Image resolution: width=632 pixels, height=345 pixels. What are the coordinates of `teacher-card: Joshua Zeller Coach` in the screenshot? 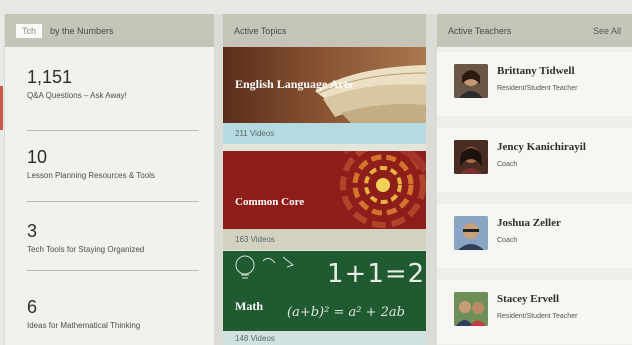 It's located at (534, 236).